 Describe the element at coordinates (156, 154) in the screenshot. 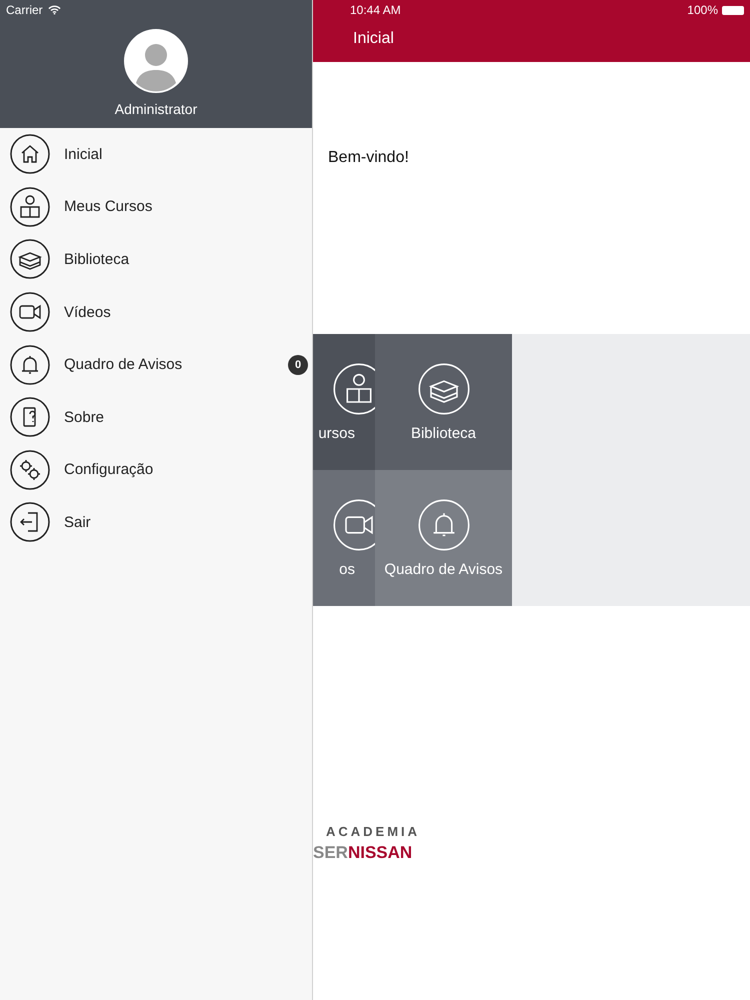

I see `menu-item: Inicial` at that location.